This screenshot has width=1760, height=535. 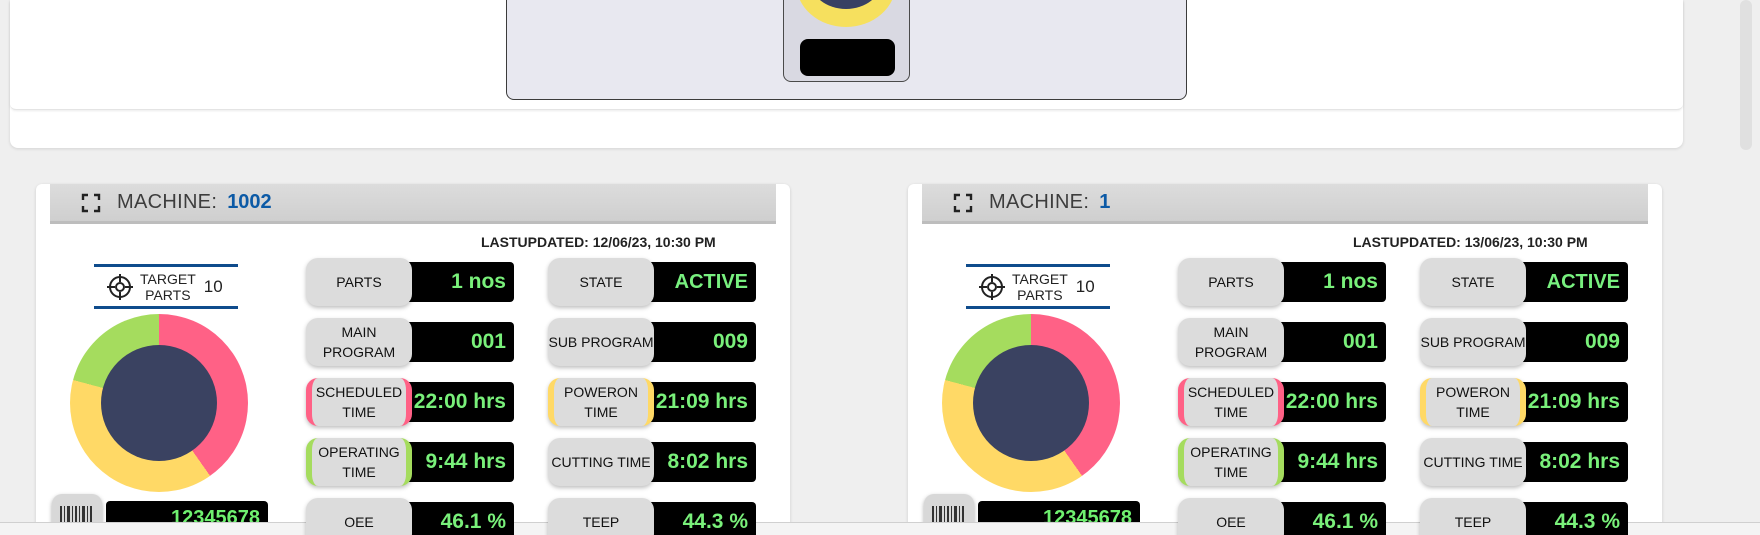 What do you see at coordinates (847, 57) in the screenshot?
I see `preview-screen` at bounding box center [847, 57].